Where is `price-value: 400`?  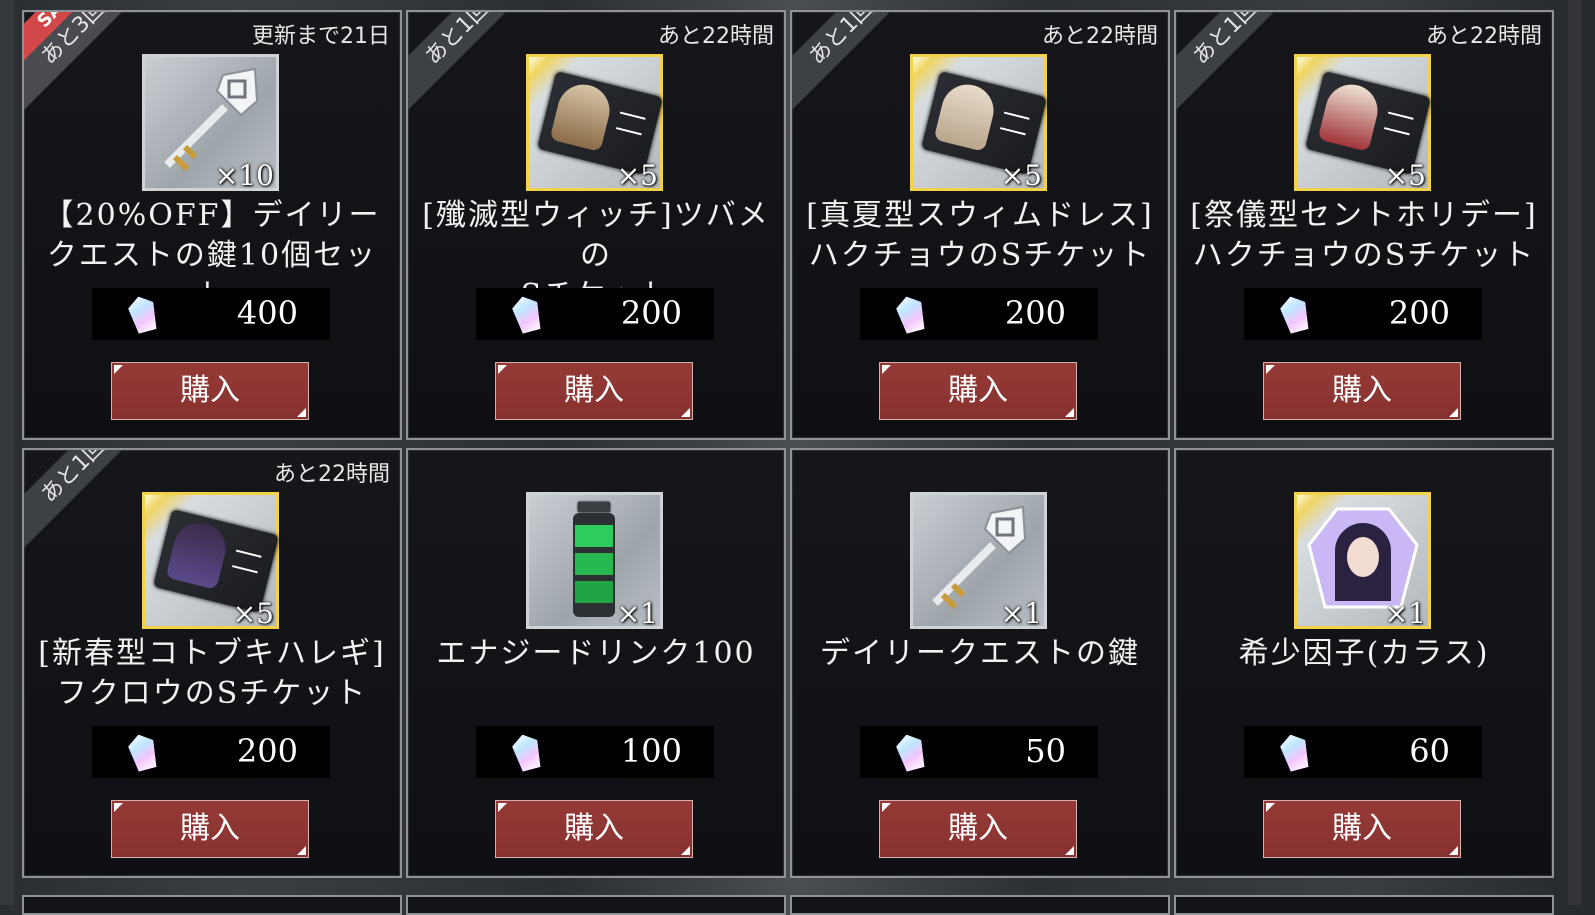 price-value: 400 is located at coordinates (267, 313).